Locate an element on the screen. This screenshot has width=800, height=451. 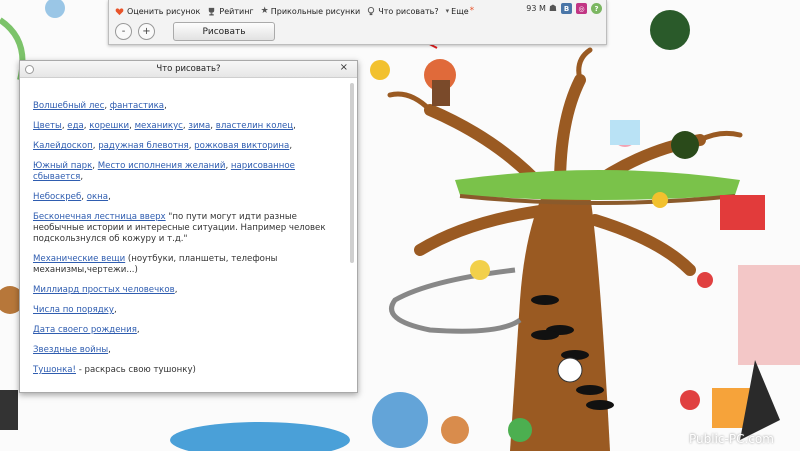
toolbar-right: 93 M ☗ В ◎ ? is located at coordinates (564, 8).